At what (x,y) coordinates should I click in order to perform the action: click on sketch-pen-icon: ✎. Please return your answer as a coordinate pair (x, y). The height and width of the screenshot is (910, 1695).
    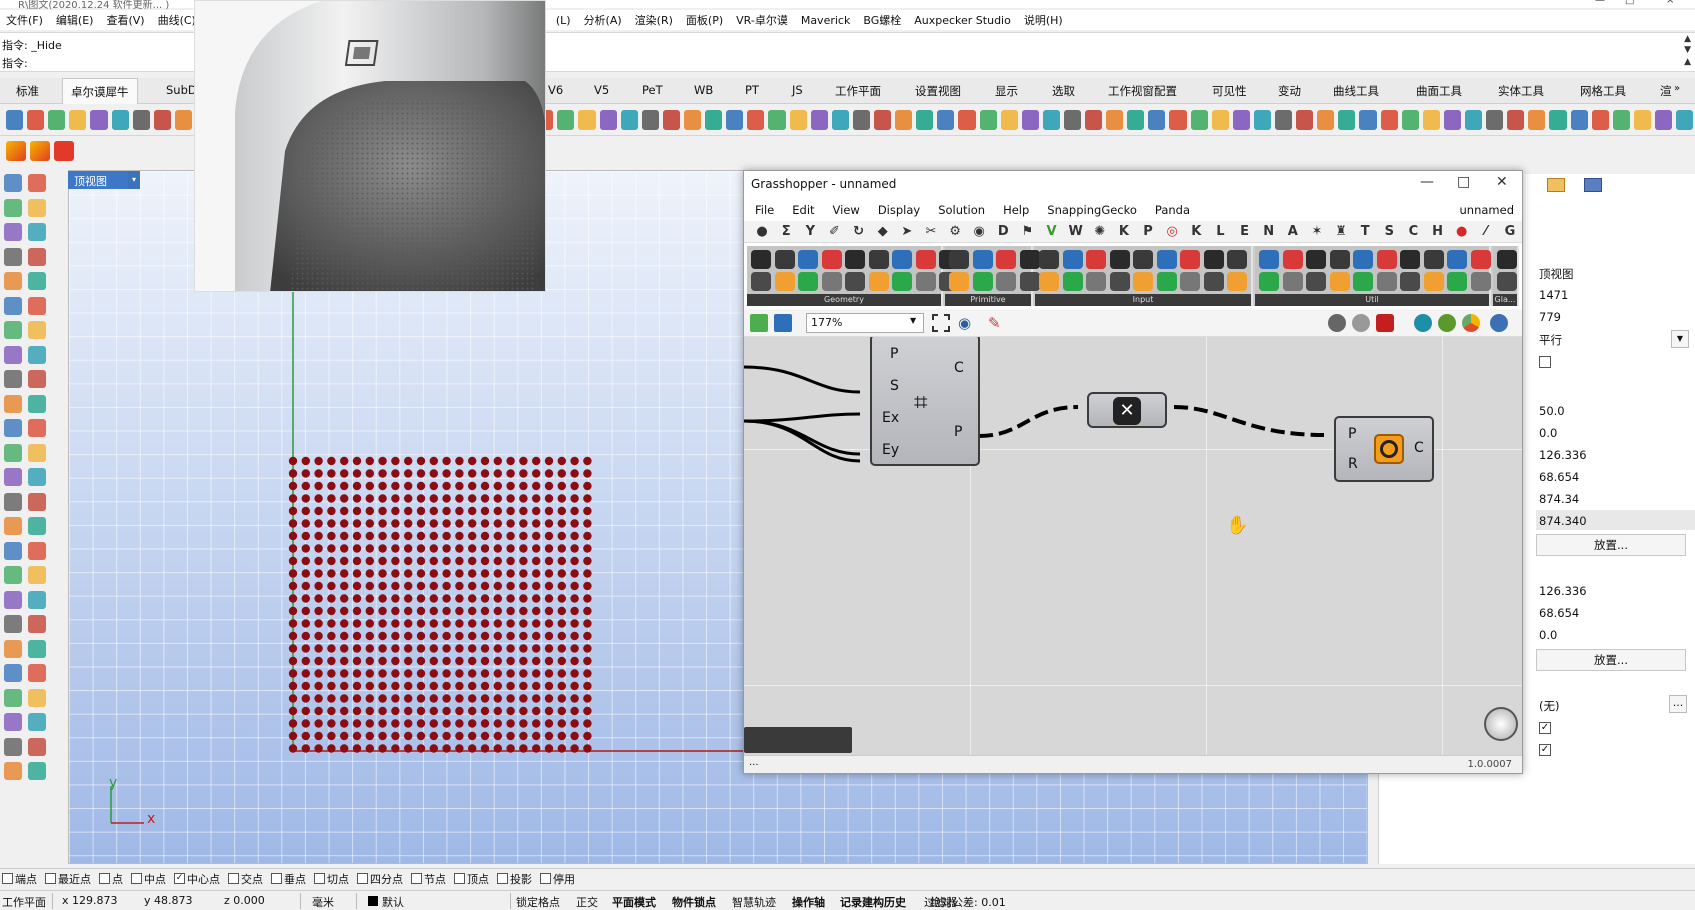
    Looking at the image, I should click on (994, 323).